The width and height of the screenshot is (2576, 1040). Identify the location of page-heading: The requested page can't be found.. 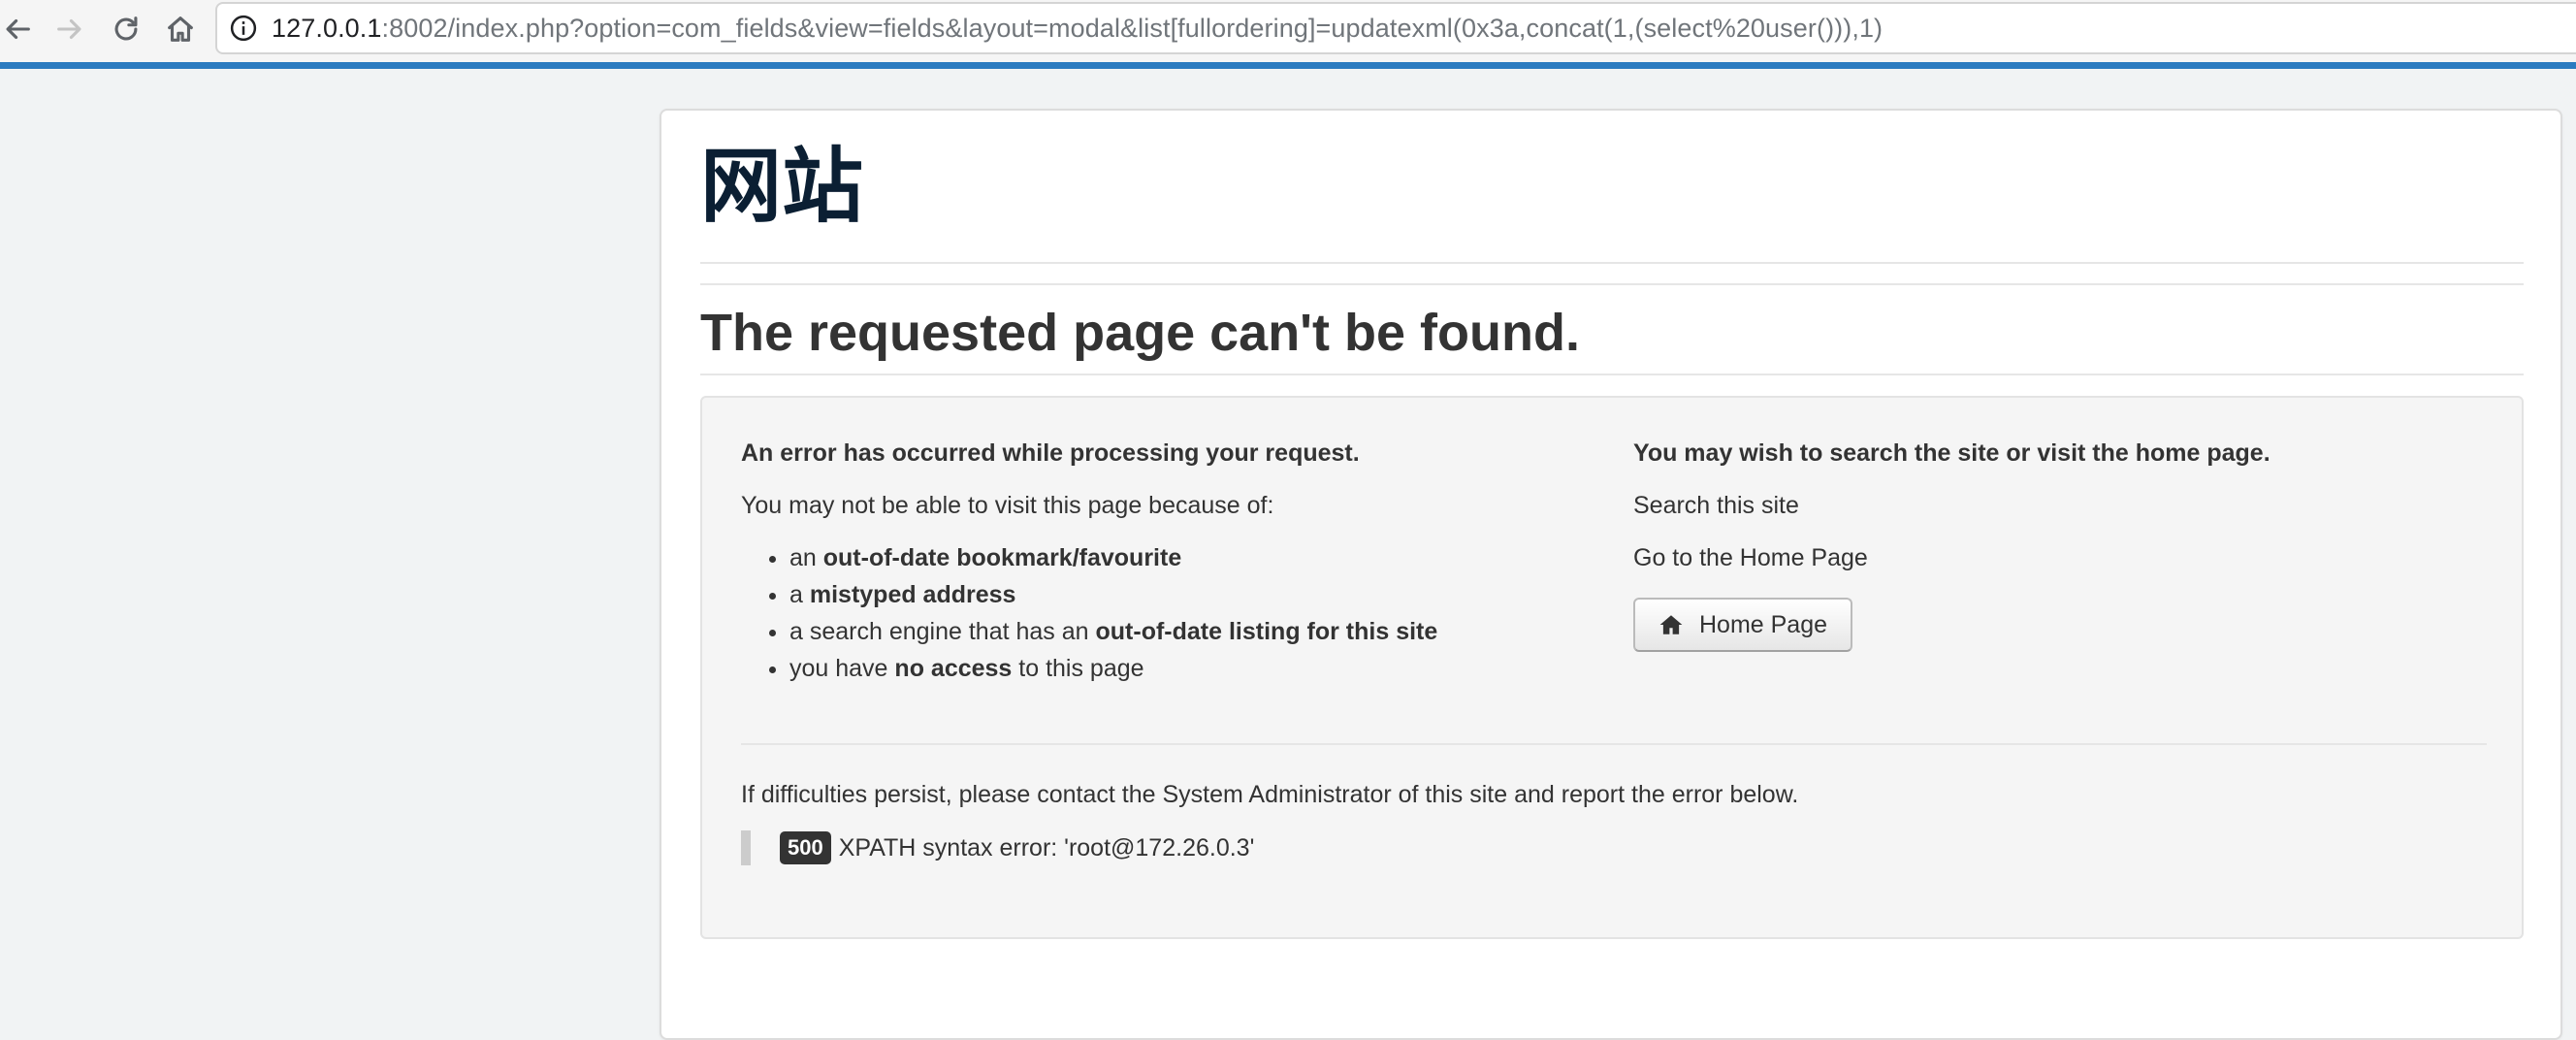
(1140, 333).